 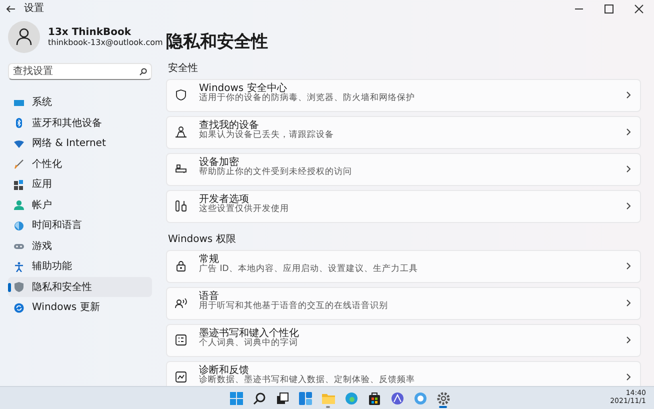 What do you see at coordinates (305, 398) in the screenshot?
I see `widgets-icon` at bounding box center [305, 398].